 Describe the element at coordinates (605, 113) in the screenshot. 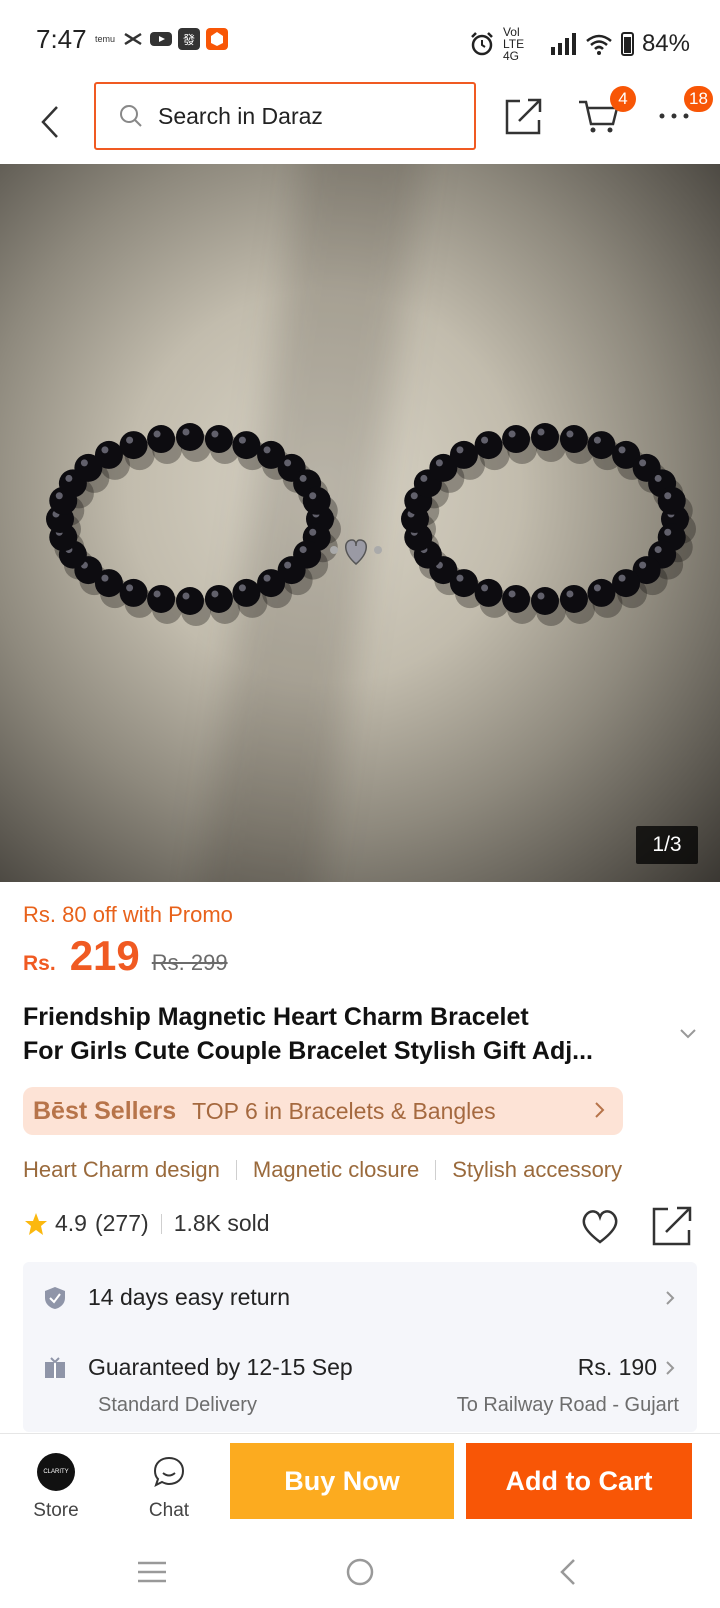

I see `cart-button: 4` at that location.